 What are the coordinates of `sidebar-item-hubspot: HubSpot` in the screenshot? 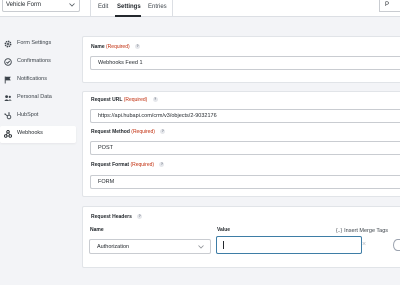 It's located at (38, 116).